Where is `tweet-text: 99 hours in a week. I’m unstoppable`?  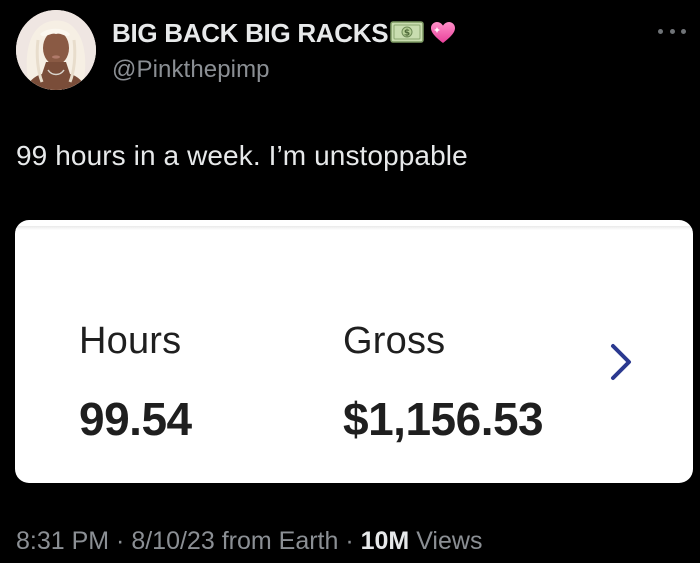
tweet-text: 99 hours in a week. I’m unstoppable is located at coordinates (242, 155).